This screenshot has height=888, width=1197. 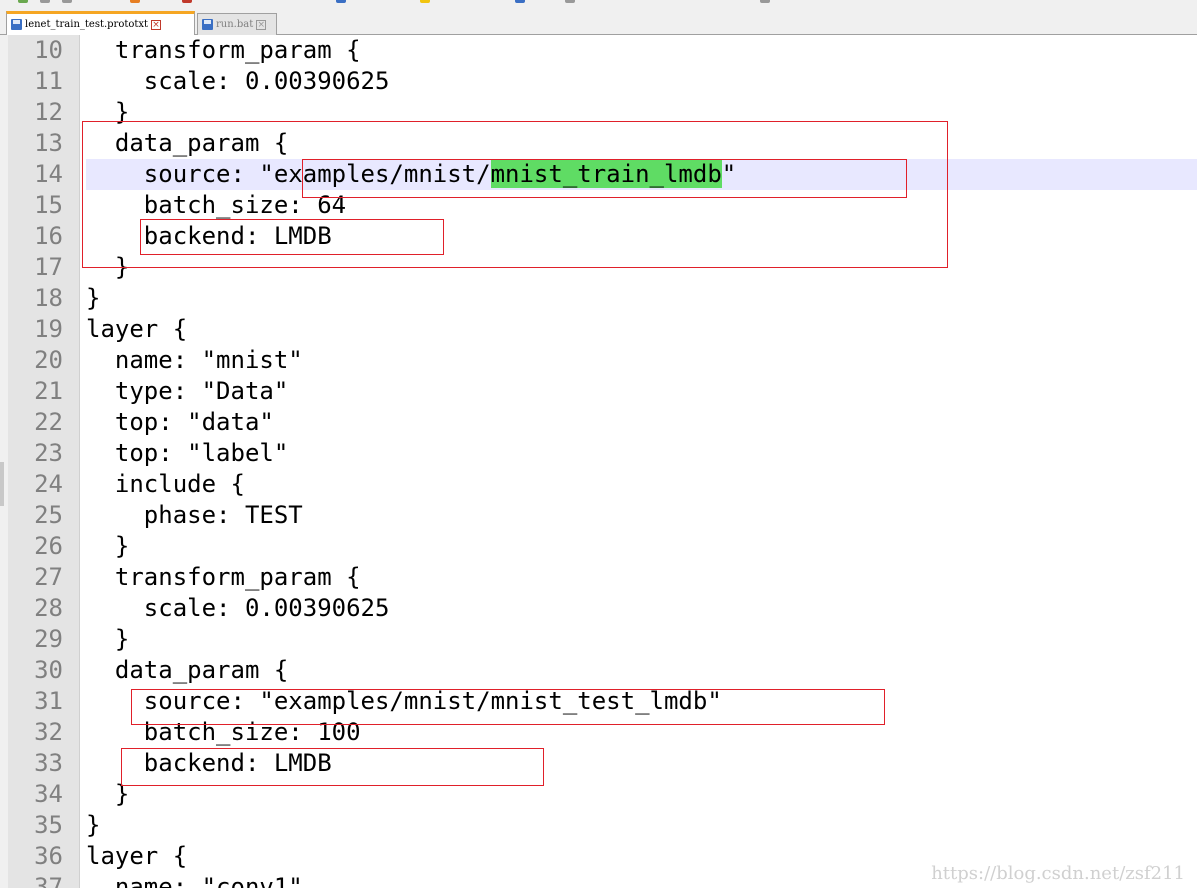 I want to click on line-number: 30, so click(x=48, y=670).